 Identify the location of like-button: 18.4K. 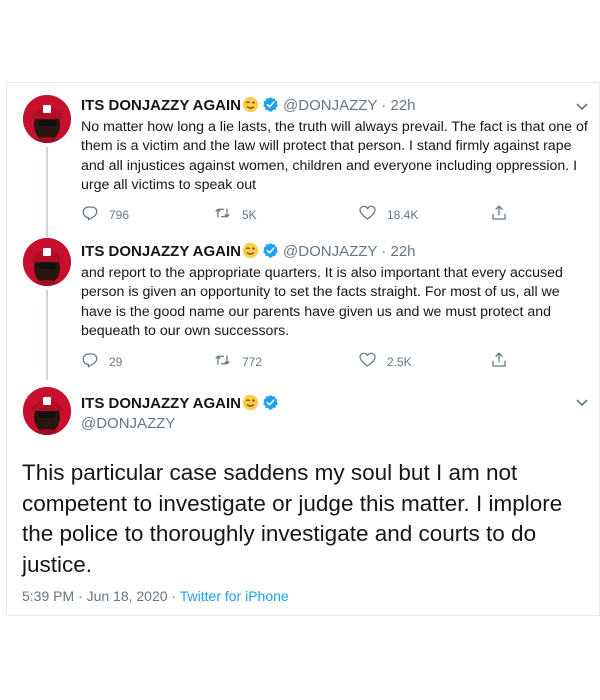
(388, 214).